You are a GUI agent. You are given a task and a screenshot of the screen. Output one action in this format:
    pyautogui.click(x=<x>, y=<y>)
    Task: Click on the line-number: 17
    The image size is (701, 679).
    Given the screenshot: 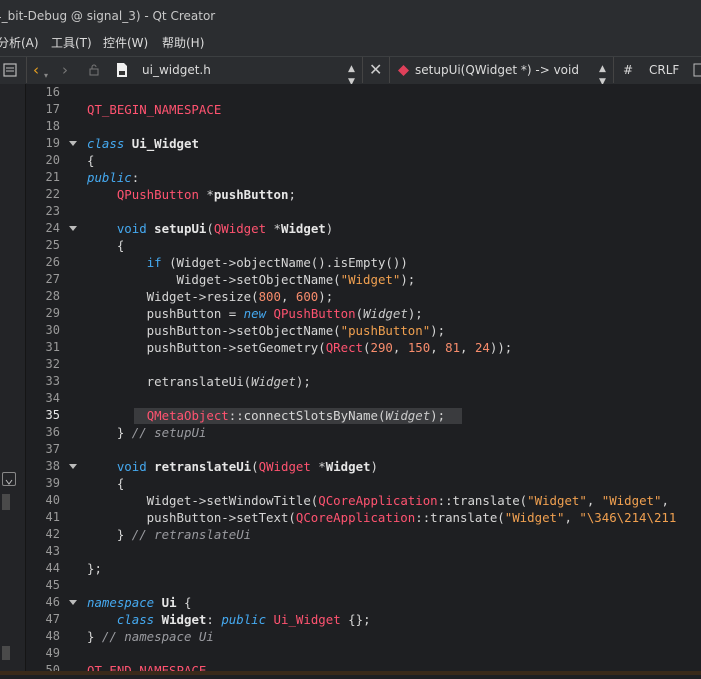 What is the action you would take?
    pyautogui.click(x=40, y=109)
    